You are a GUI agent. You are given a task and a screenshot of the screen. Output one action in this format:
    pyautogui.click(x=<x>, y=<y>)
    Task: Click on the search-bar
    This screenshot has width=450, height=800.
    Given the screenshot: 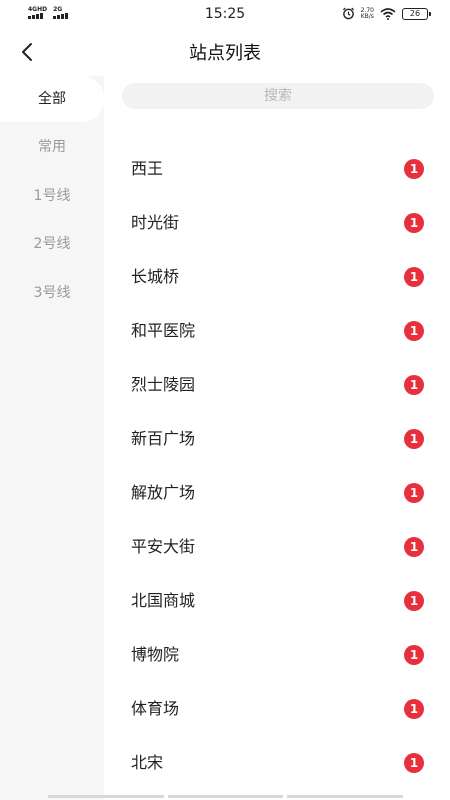 What is the action you would take?
    pyautogui.click(x=278, y=96)
    